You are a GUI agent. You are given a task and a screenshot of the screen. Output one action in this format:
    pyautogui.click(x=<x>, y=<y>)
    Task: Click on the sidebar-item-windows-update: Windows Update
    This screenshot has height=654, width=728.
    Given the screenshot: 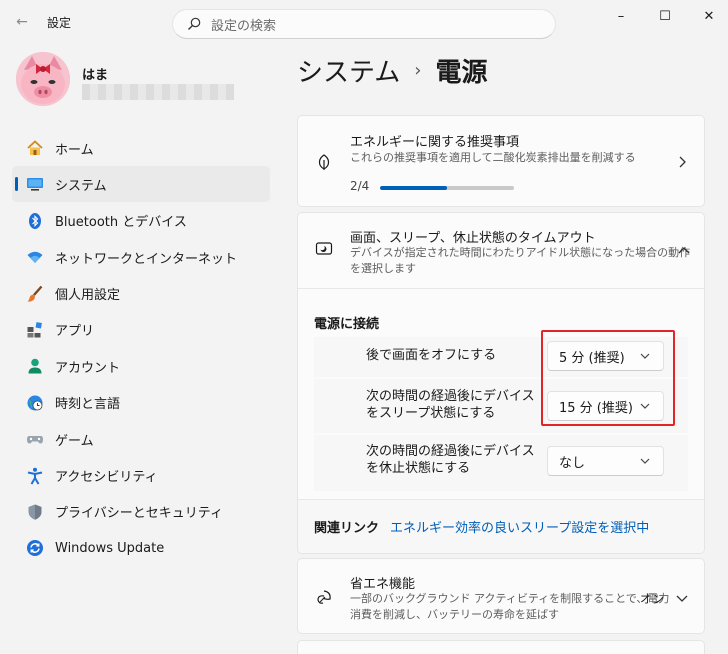 What is the action you would take?
    pyautogui.click(x=141, y=548)
    